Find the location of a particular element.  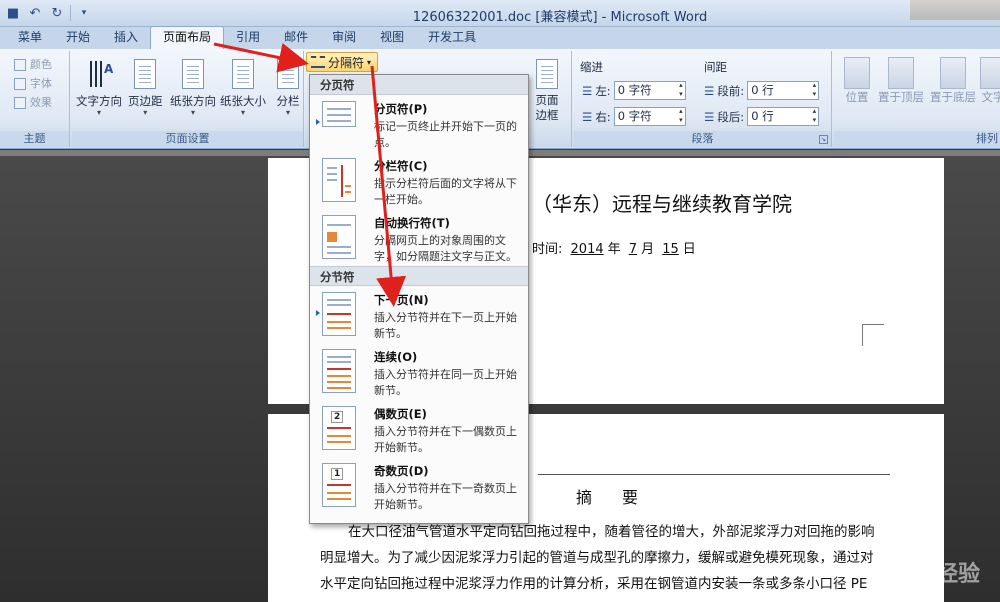

orientation-button: 纸张方向 ▾ is located at coordinates (193, 87).